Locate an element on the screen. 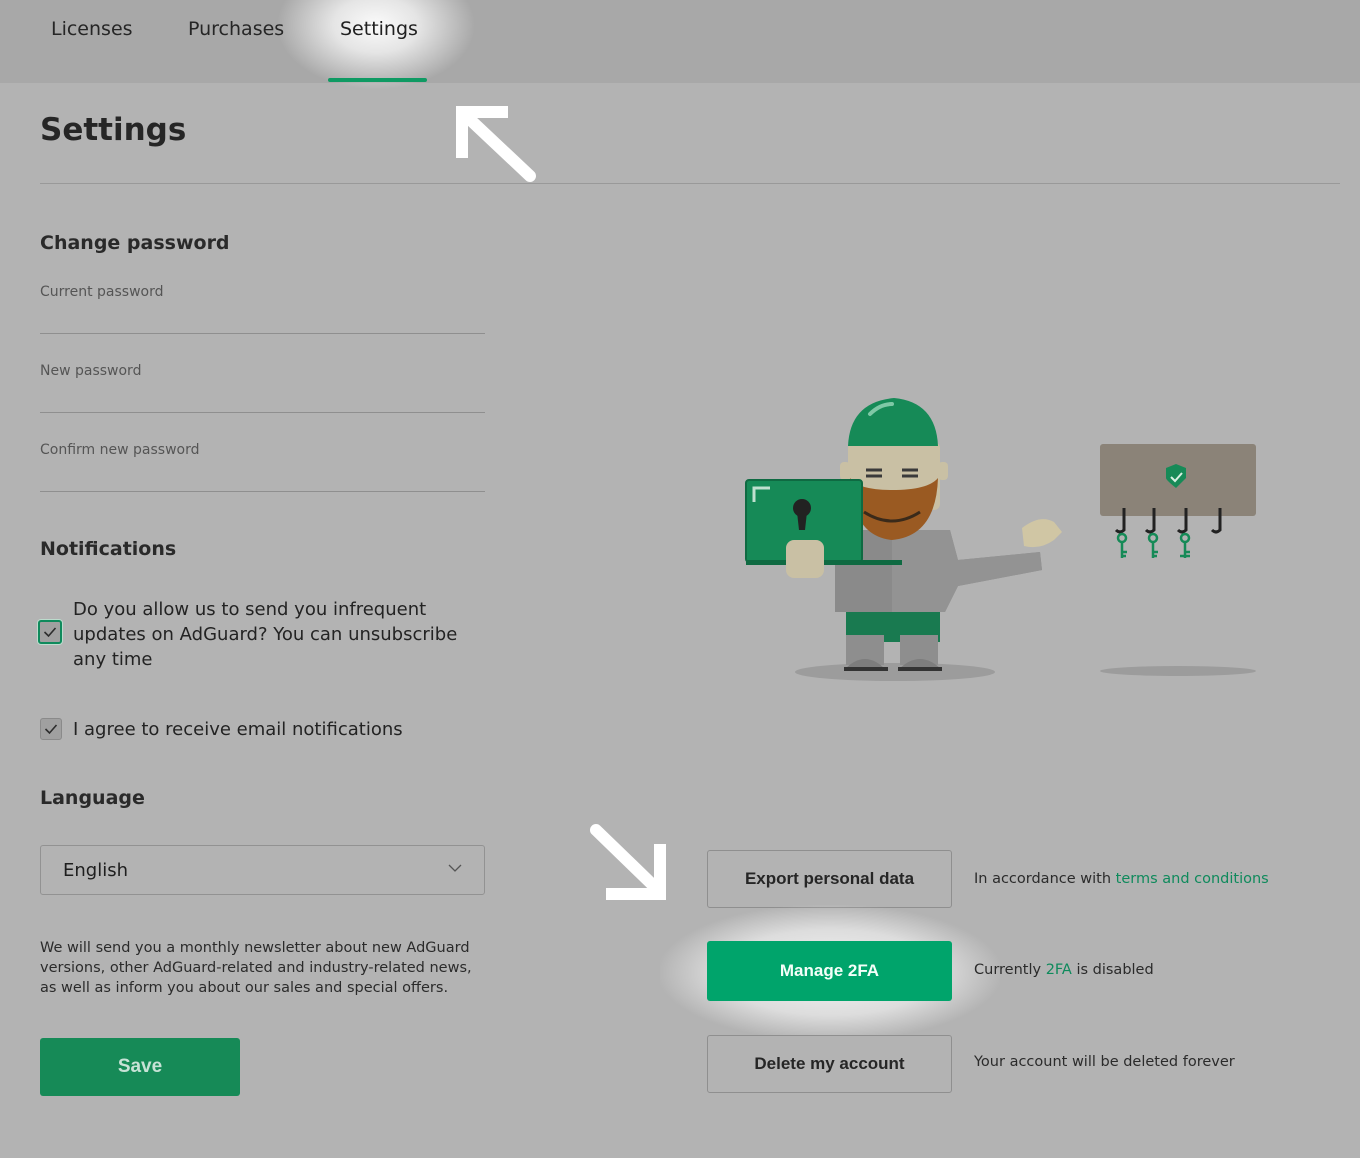 This screenshot has height=1158, width=1360. email-consent-text: I agree to receive email notifications is located at coordinates (238, 729).